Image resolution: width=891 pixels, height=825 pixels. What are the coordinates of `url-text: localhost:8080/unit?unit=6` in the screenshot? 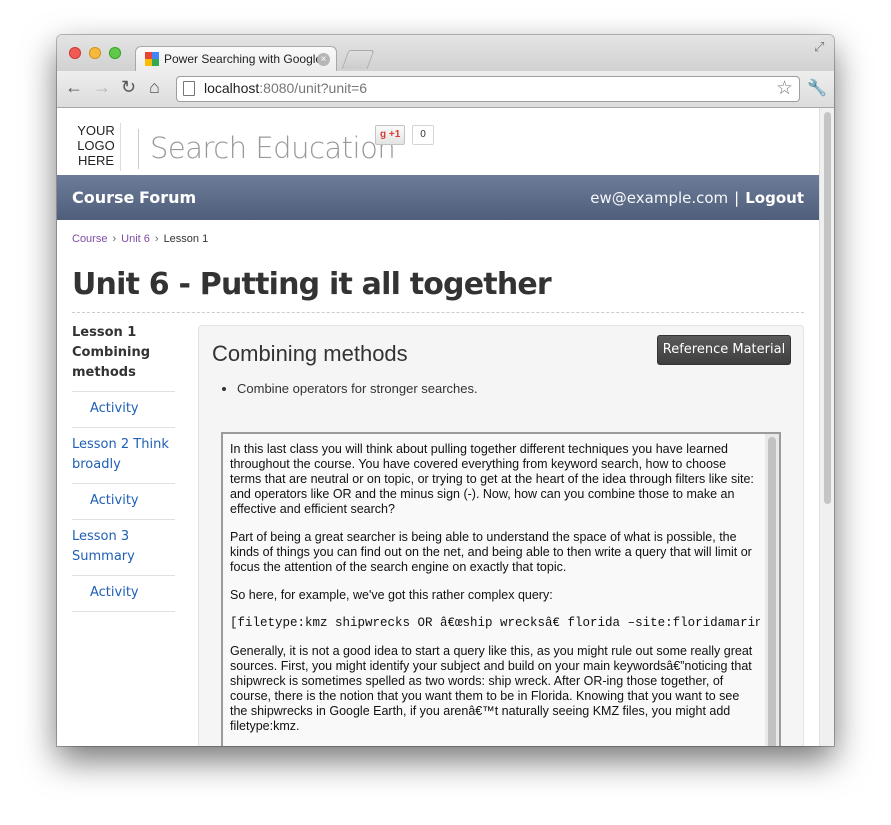 It's located at (286, 88).